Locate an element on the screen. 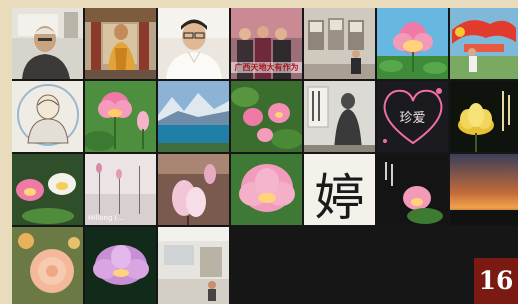  participant-buddha-drawing is located at coordinates (47, 116).